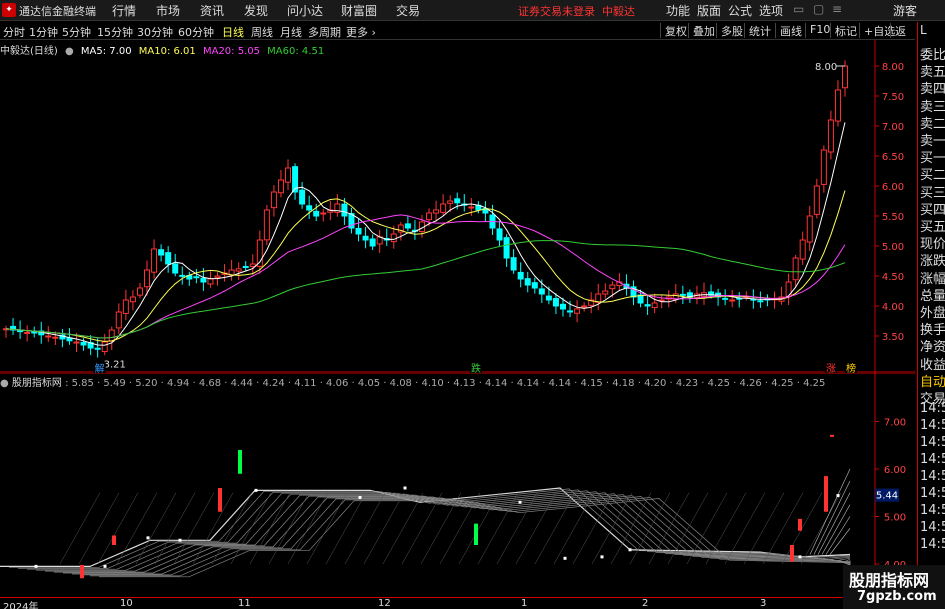 Image resolution: width=945 pixels, height=609 pixels. Describe the element at coordinates (43, 32) in the screenshot. I see `period-1min: 1分钟` at that location.